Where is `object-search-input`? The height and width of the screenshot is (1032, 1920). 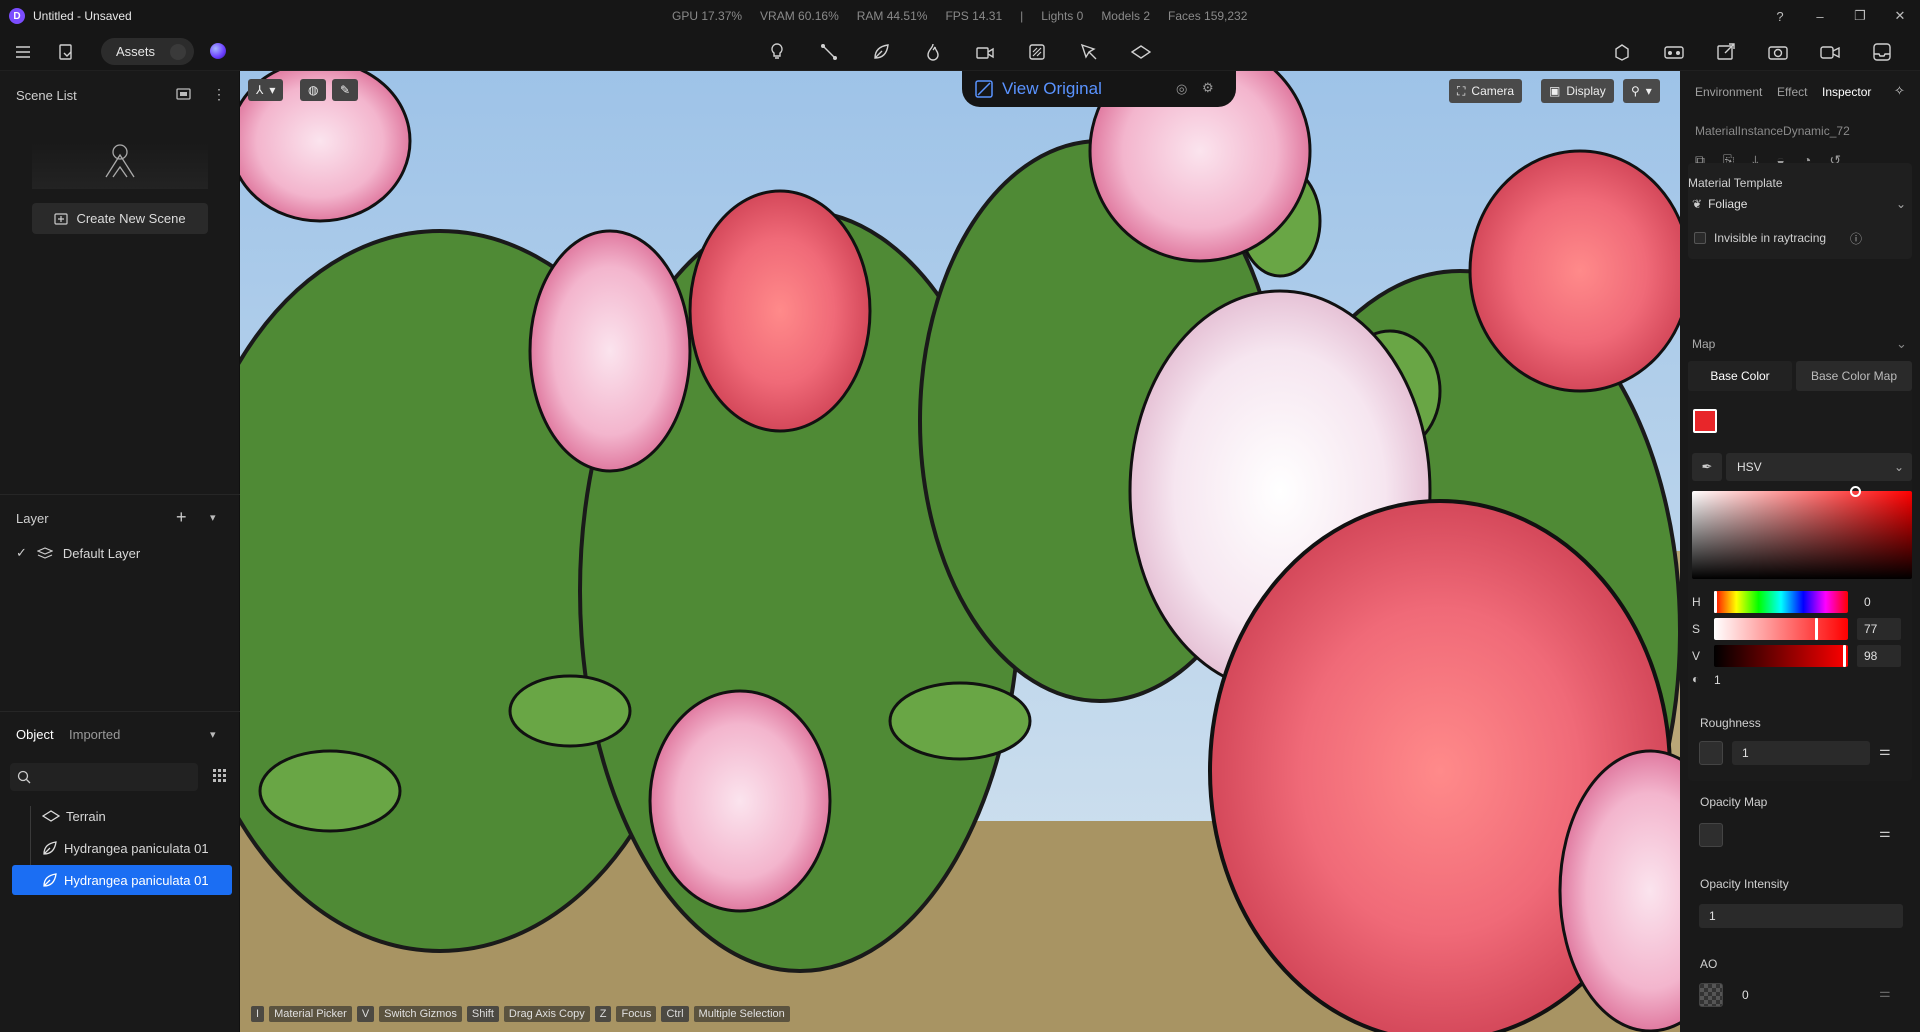 object-search-input is located at coordinates (104, 777).